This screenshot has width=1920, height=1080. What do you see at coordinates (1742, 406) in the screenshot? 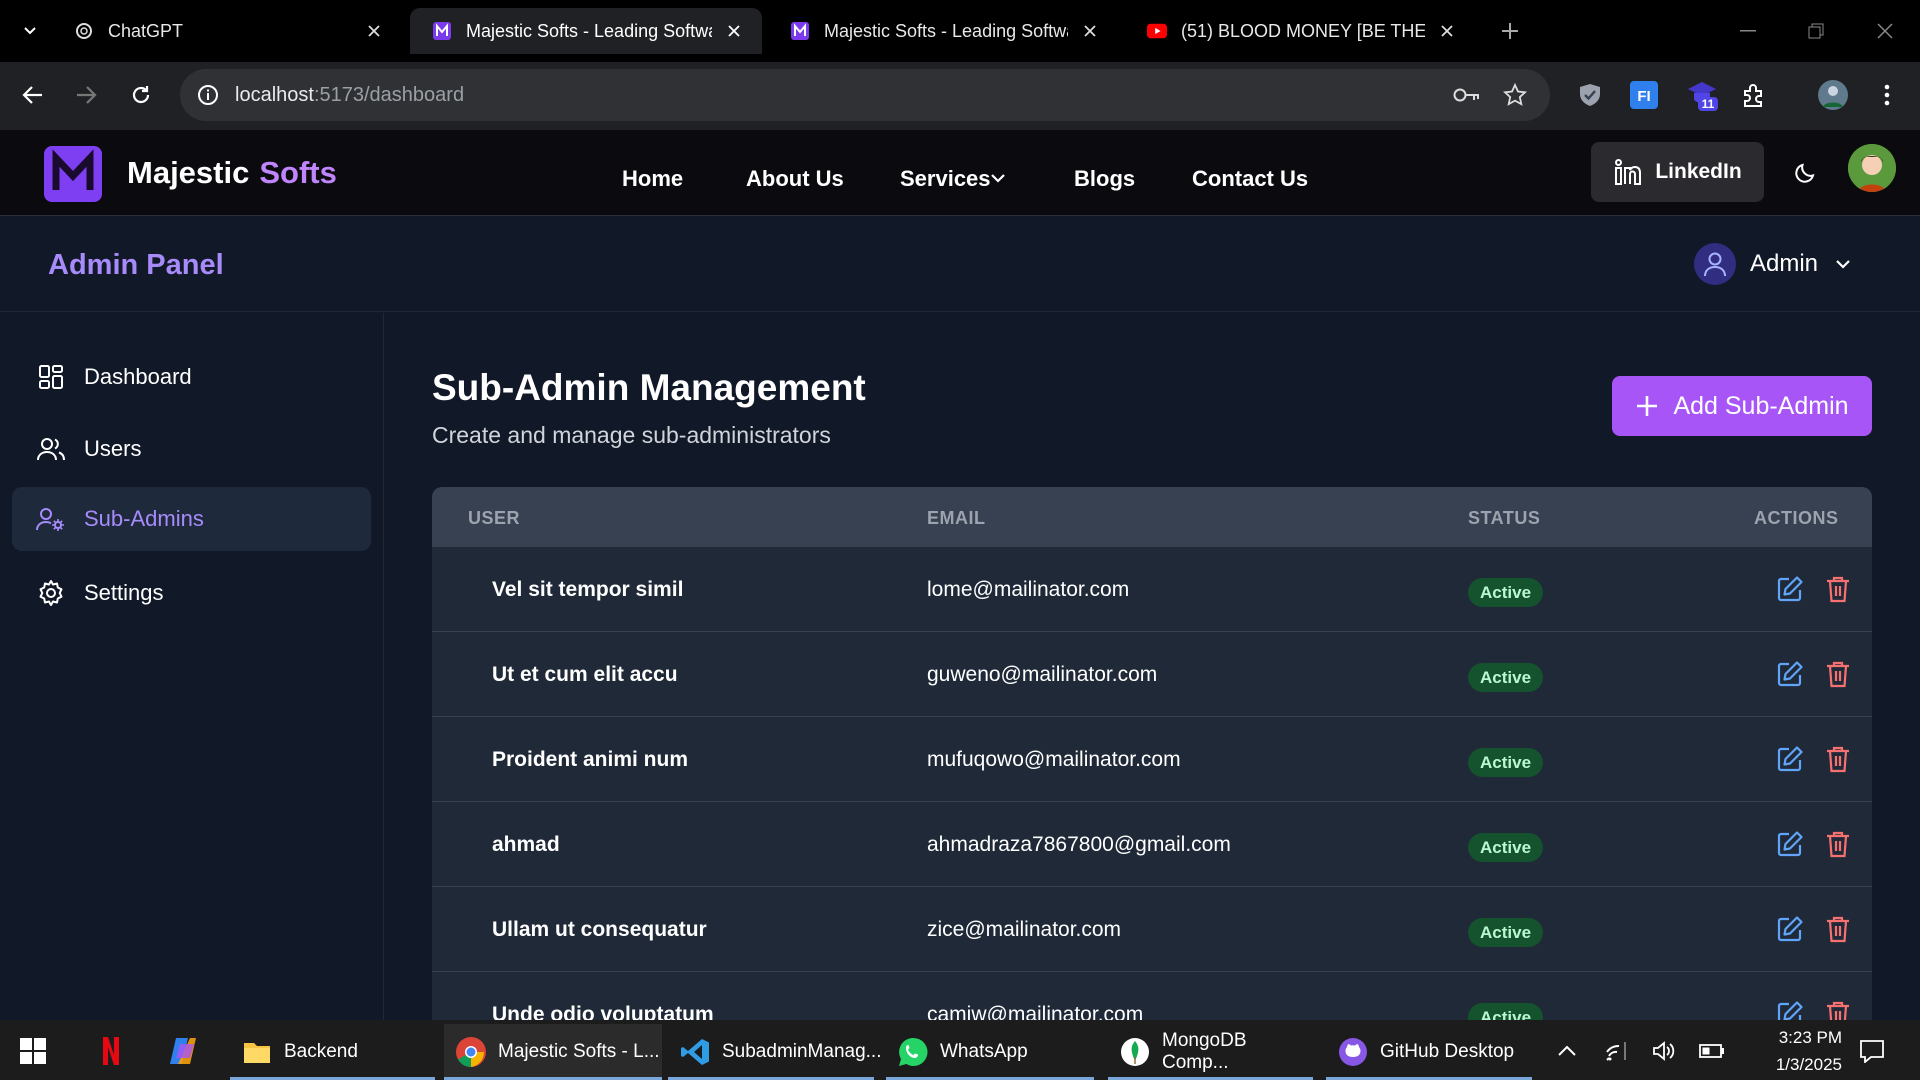
I see `add-sub-admin-button: Add Sub-Admin` at bounding box center [1742, 406].